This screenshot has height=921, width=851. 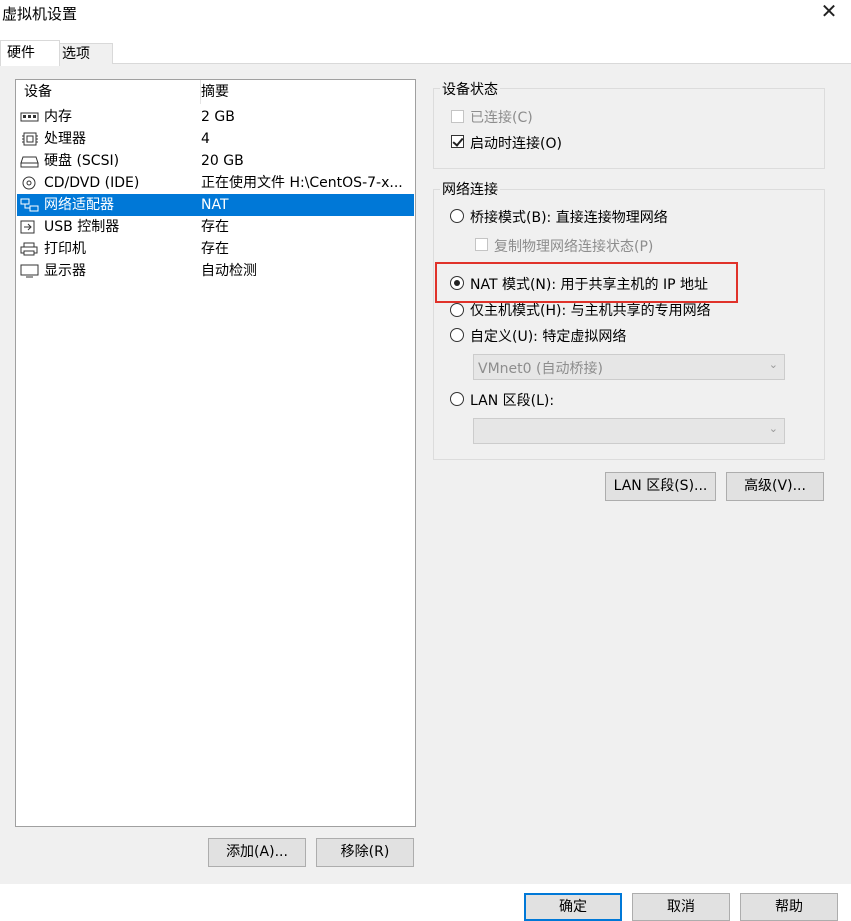 What do you see at coordinates (512, 400) in the screenshot?
I see `lan-segment-label: LAN 区段(L):` at bounding box center [512, 400].